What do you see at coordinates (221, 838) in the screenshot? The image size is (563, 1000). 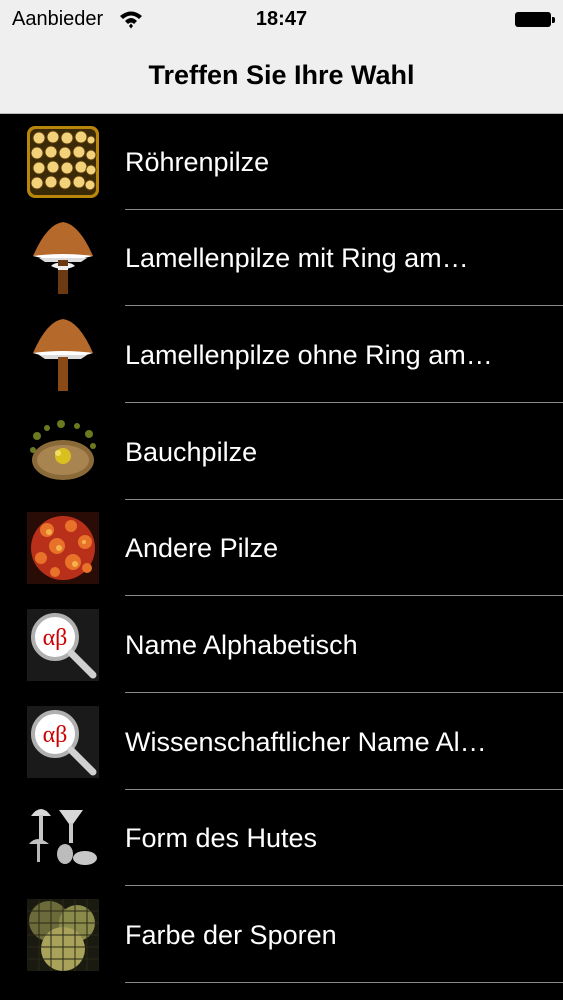 I see `list-item-label: Form des Hutes` at bounding box center [221, 838].